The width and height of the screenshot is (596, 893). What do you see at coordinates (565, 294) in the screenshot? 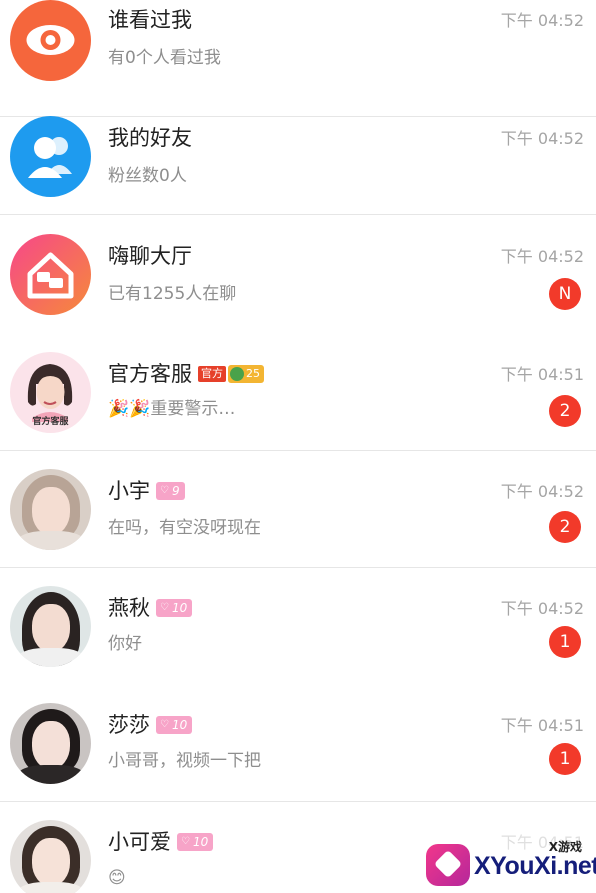
I see `unread-badge: N` at bounding box center [565, 294].